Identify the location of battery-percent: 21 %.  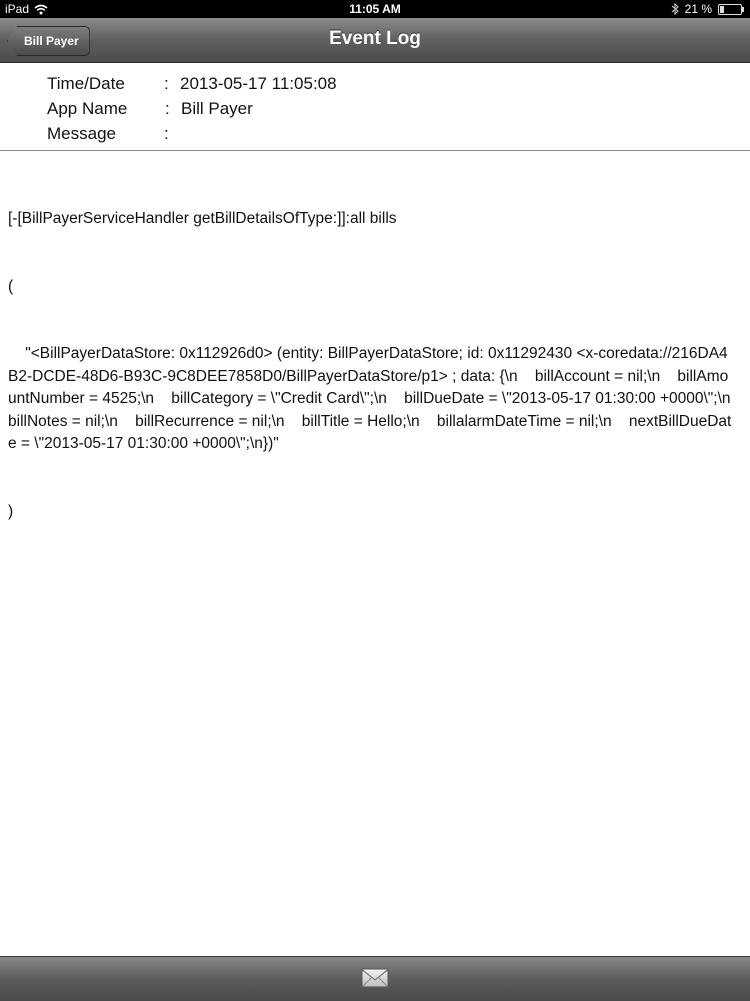
(698, 9).